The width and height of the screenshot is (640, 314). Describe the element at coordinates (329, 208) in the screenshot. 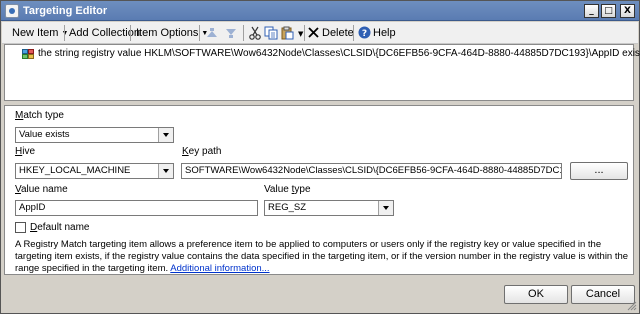

I see `value-type-select: REG_SZ` at that location.